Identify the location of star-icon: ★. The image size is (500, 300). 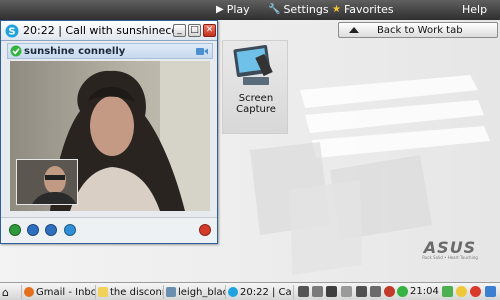
(336, 9).